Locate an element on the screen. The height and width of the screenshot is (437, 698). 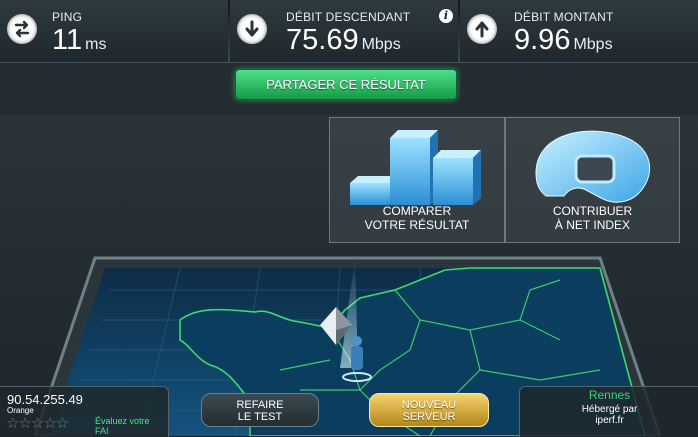
download-arrow-icon is located at coordinates (252, 29).